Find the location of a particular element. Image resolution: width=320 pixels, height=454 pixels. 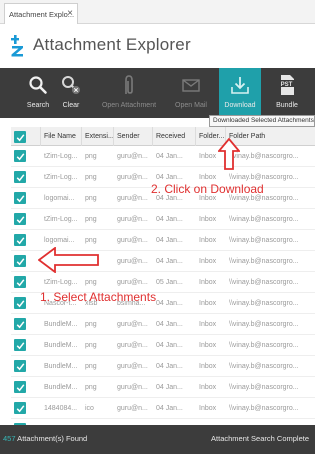

bundle-button: PST Bundle is located at coordinates (287, 93).